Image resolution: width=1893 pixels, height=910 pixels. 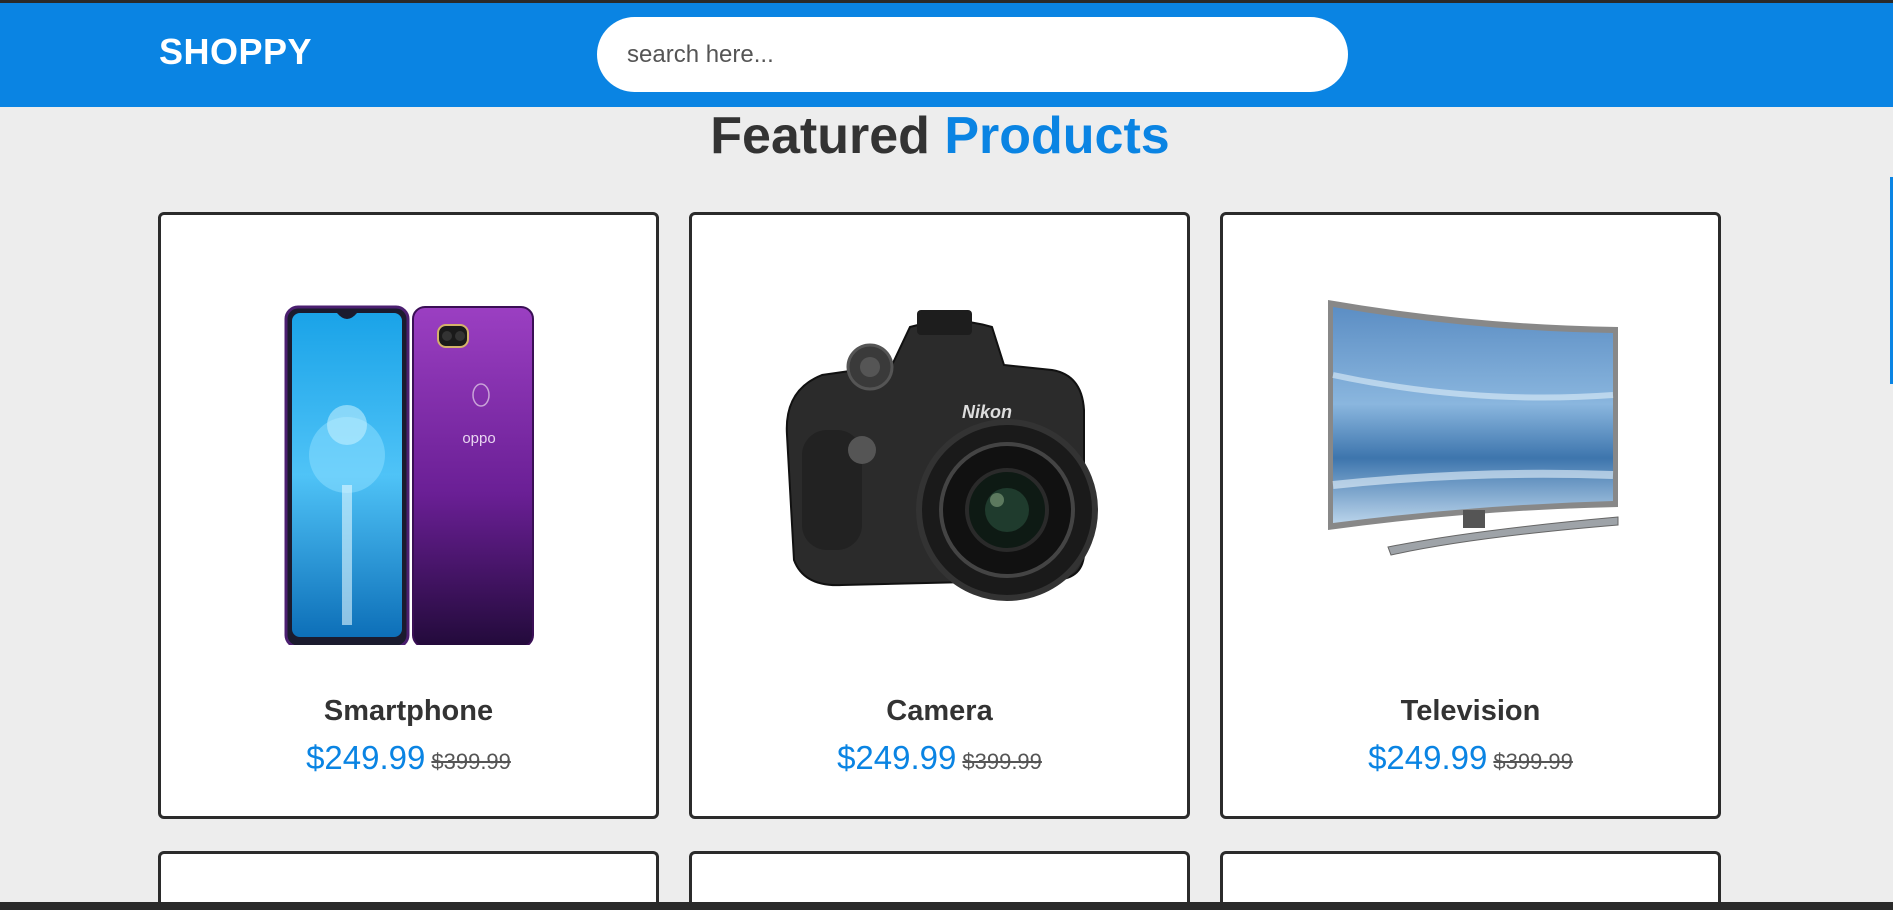 I want to click on product-name: Smartphone, so click(x=408, y=711).